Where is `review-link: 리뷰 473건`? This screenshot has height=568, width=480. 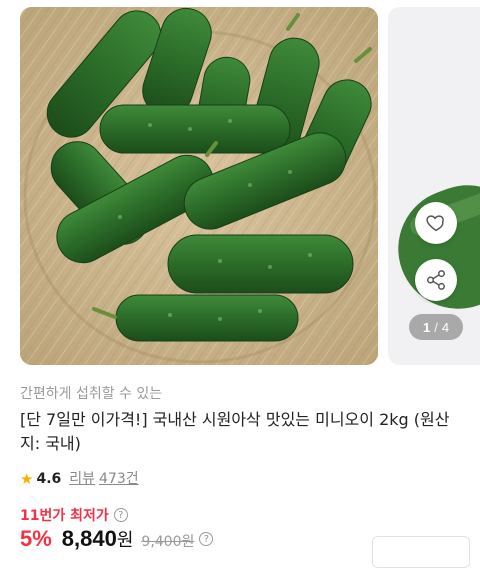 review-link: 리뷰 473건 is located at coordinates (105, 479).